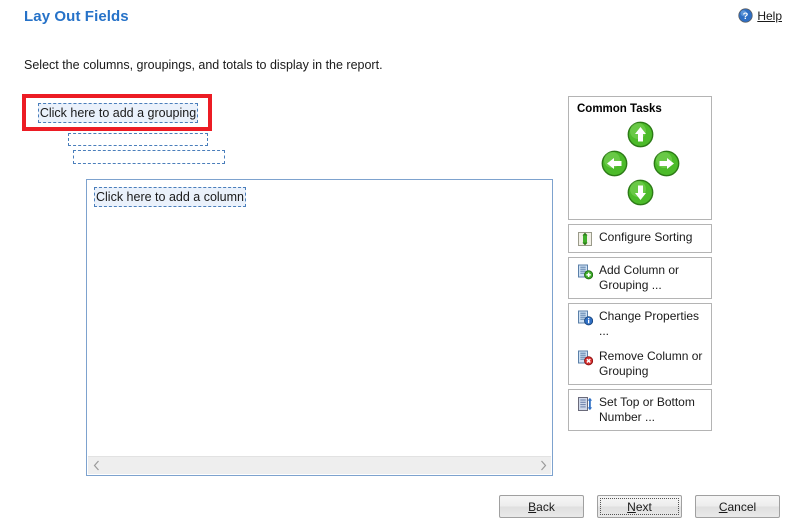  Describe the element at coordinates (619, 109) in the screenshot. I see `common-tasks-title: Common Tasks` at that location.